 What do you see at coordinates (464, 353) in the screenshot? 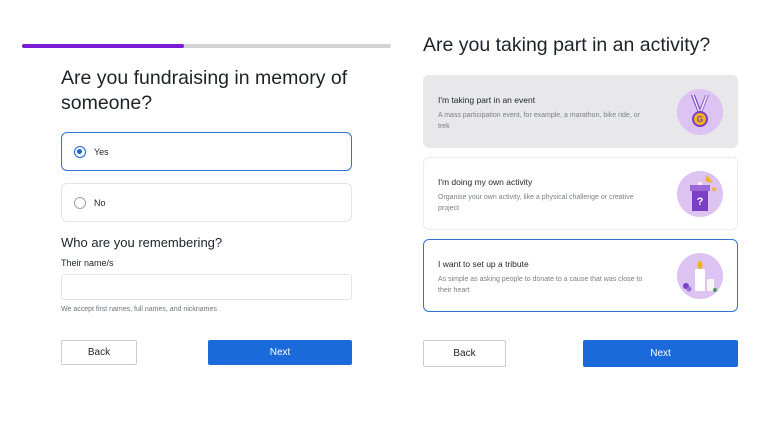
I see `activity-back-button: Back` at bounding box center [464, 353].